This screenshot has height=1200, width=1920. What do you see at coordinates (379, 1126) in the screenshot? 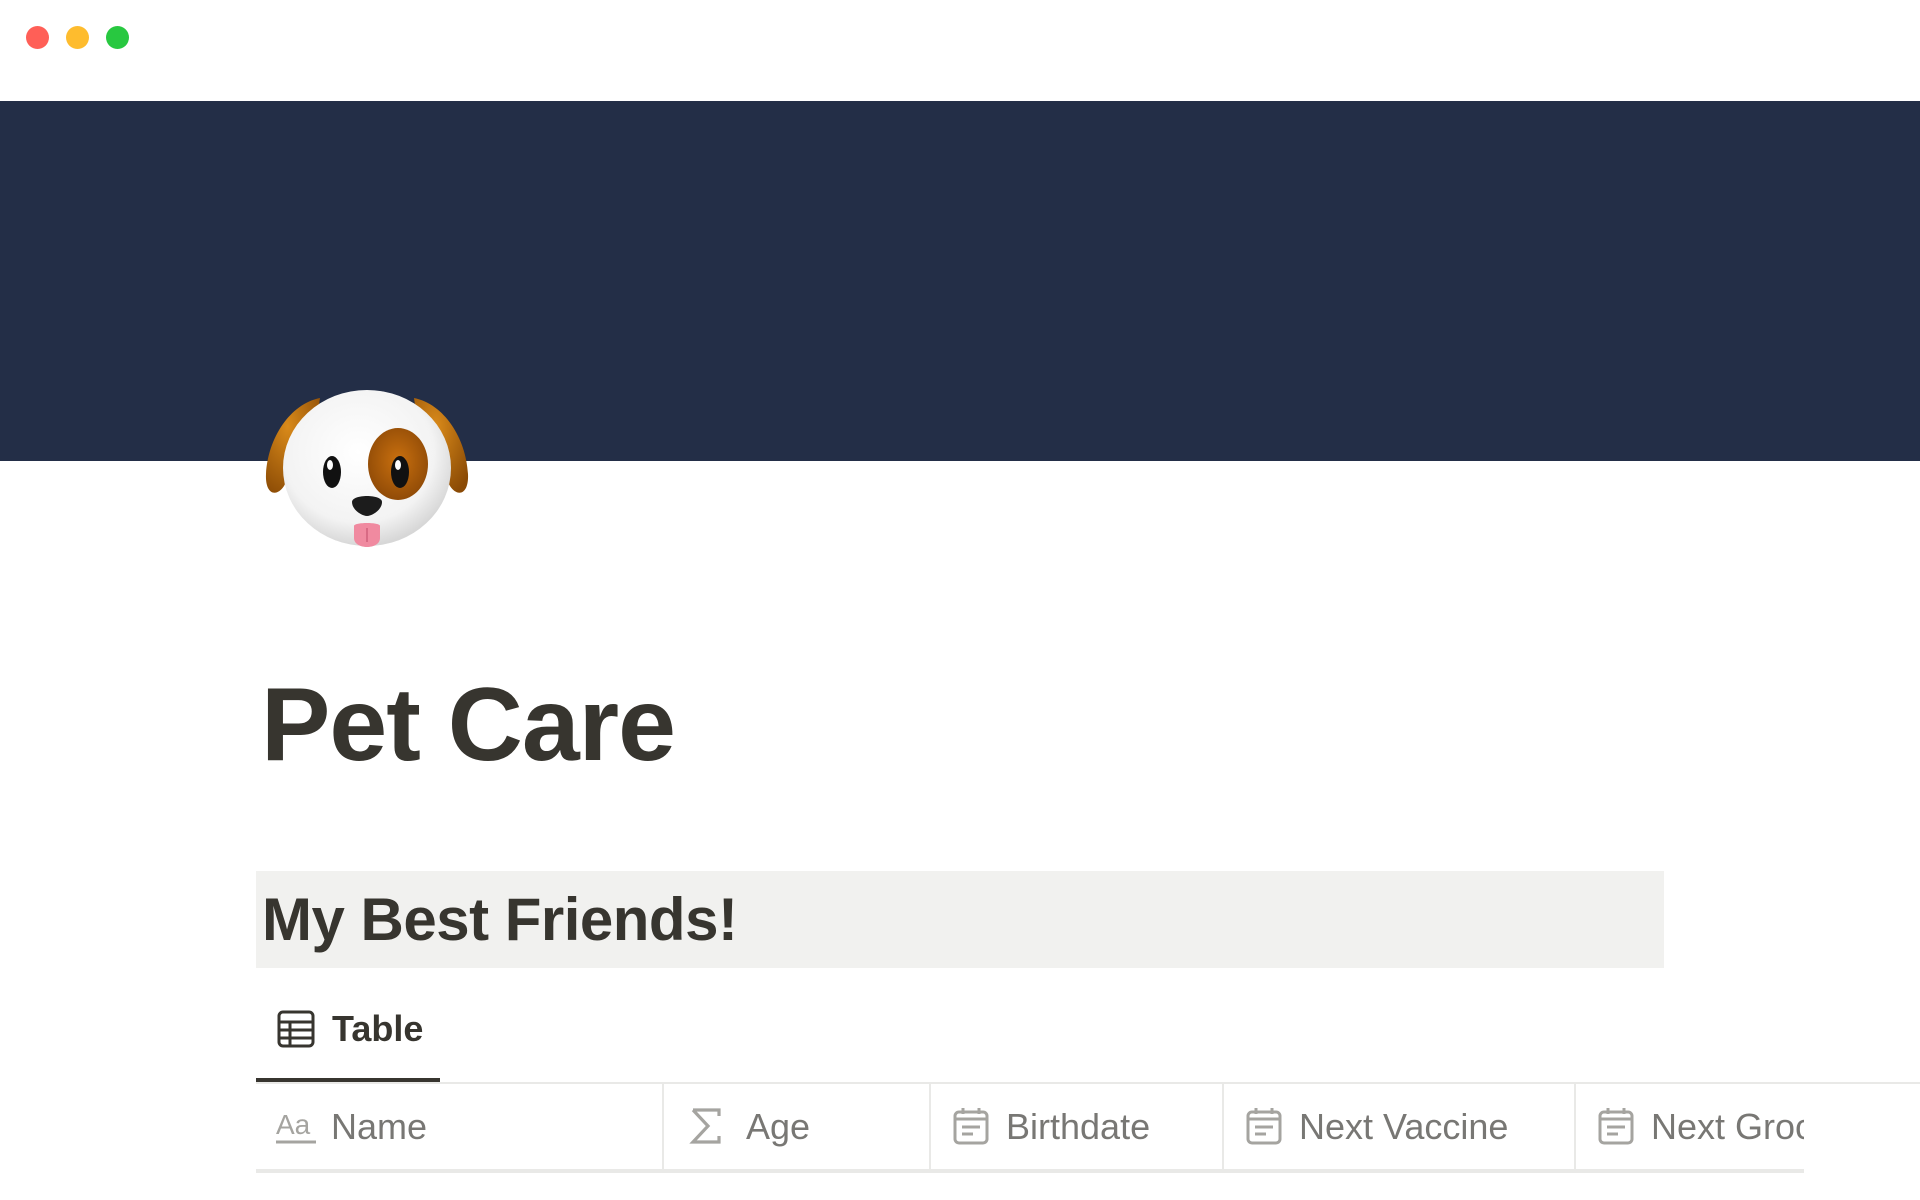
I see `column-label: Name` at bounding box center [379, 1126].